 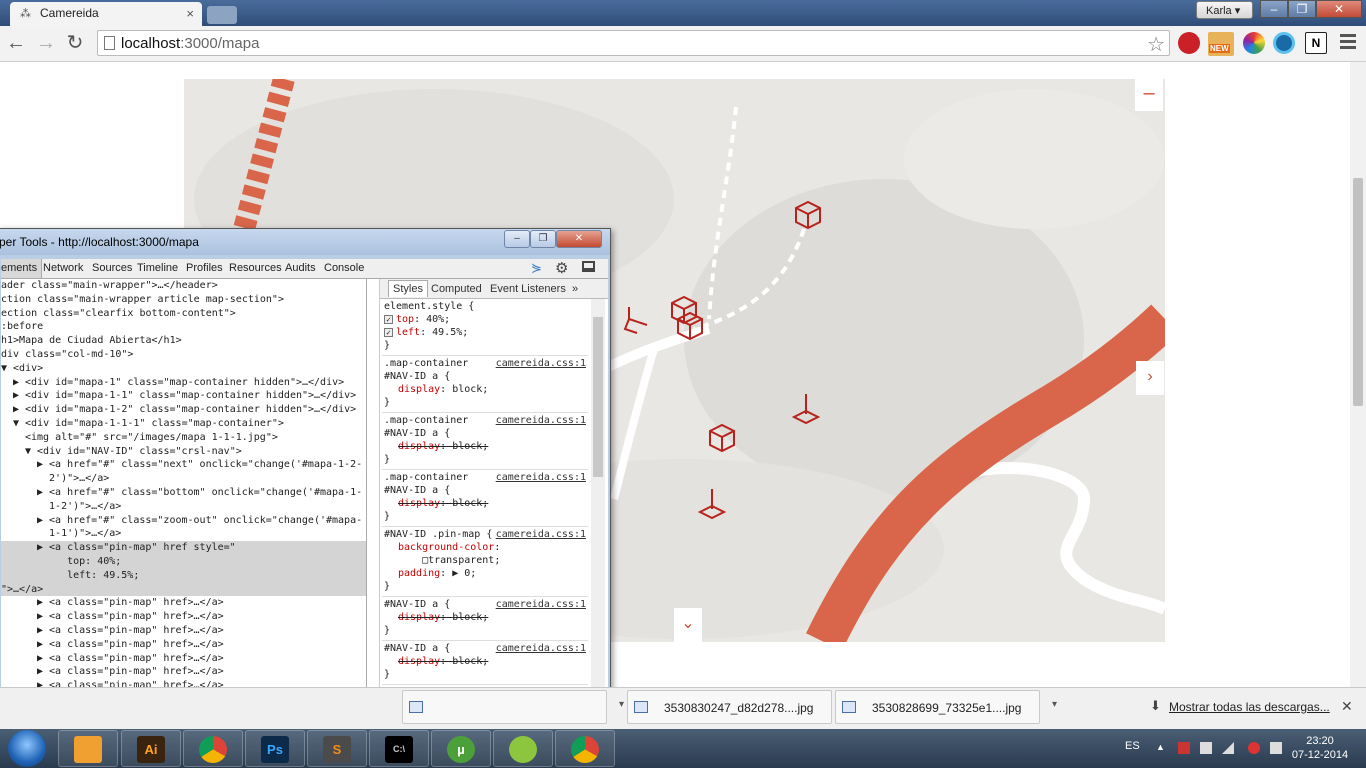 I want to click on css-declaration: background-color:, so click(x=452, y=547).